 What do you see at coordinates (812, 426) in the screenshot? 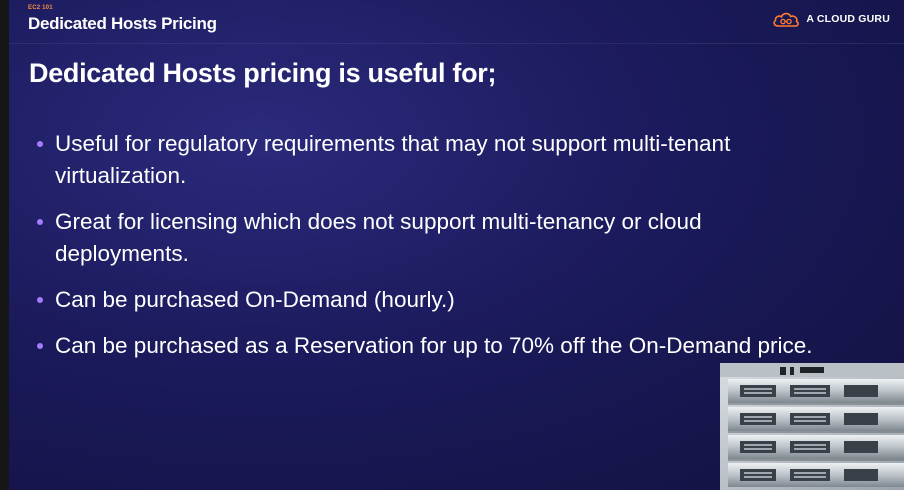
I see `server-rack-image` at bounding box center [812, 426].